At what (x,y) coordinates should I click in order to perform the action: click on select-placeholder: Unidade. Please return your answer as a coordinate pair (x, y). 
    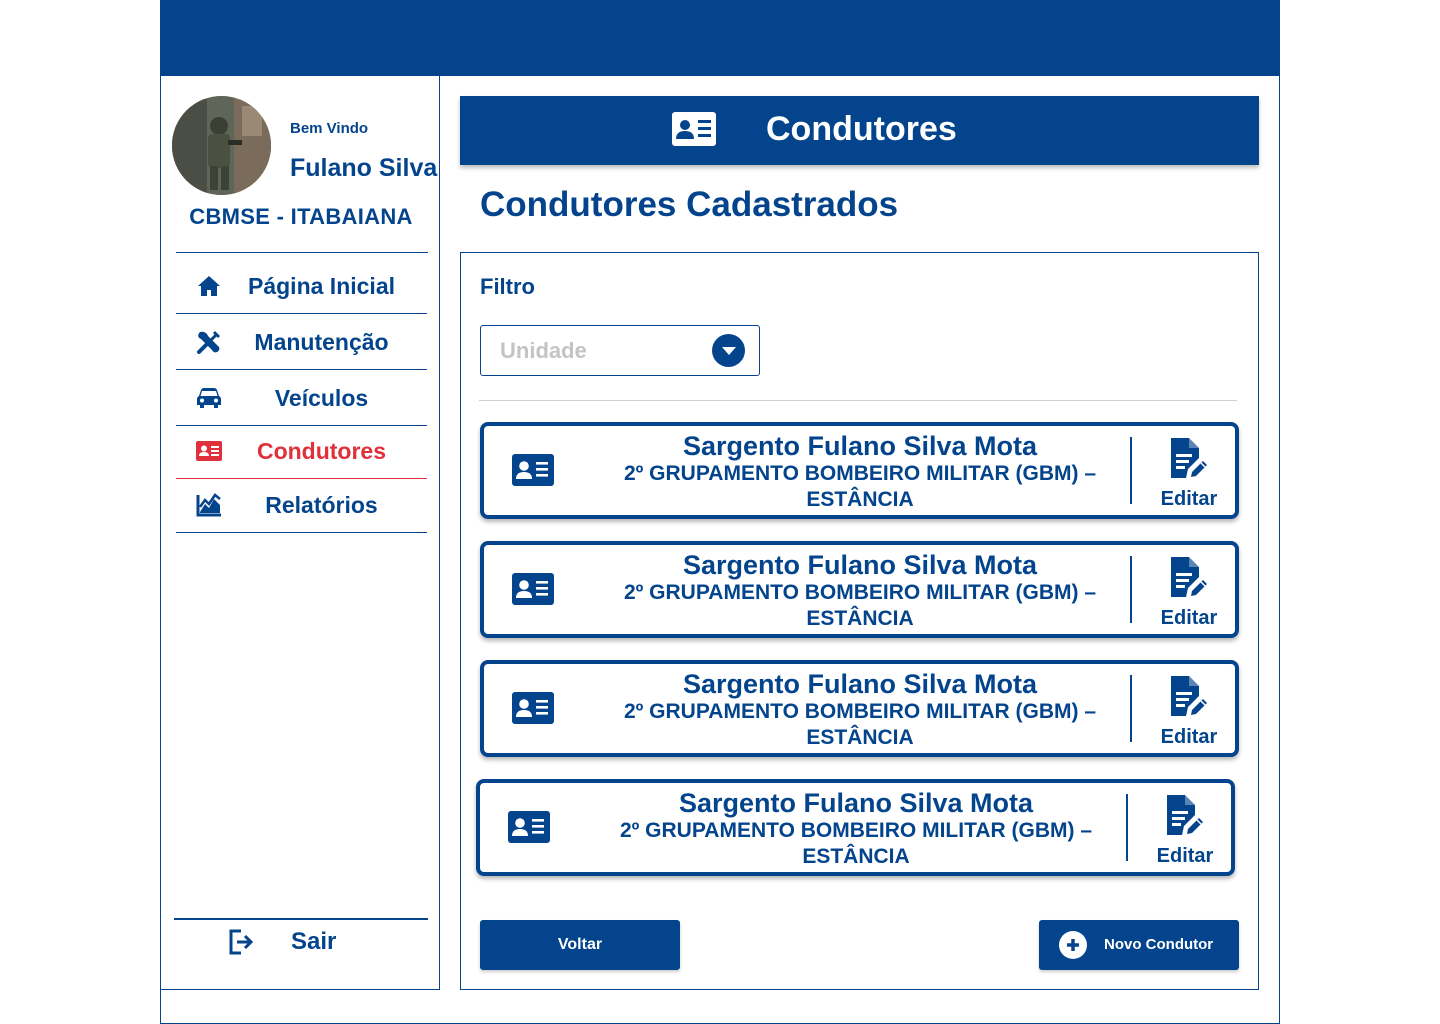
    Looking at the image, I should click on (543, 350).